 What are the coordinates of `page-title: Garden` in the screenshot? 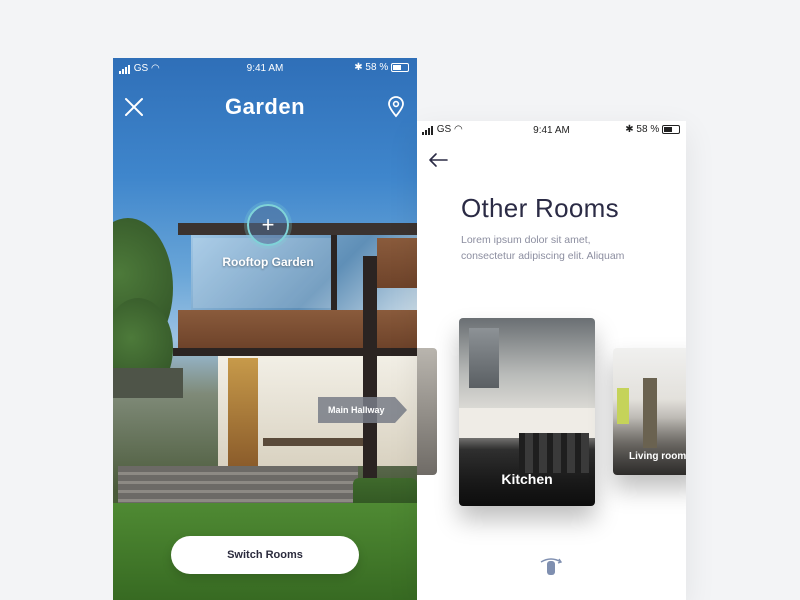 It's located at (265, 106).